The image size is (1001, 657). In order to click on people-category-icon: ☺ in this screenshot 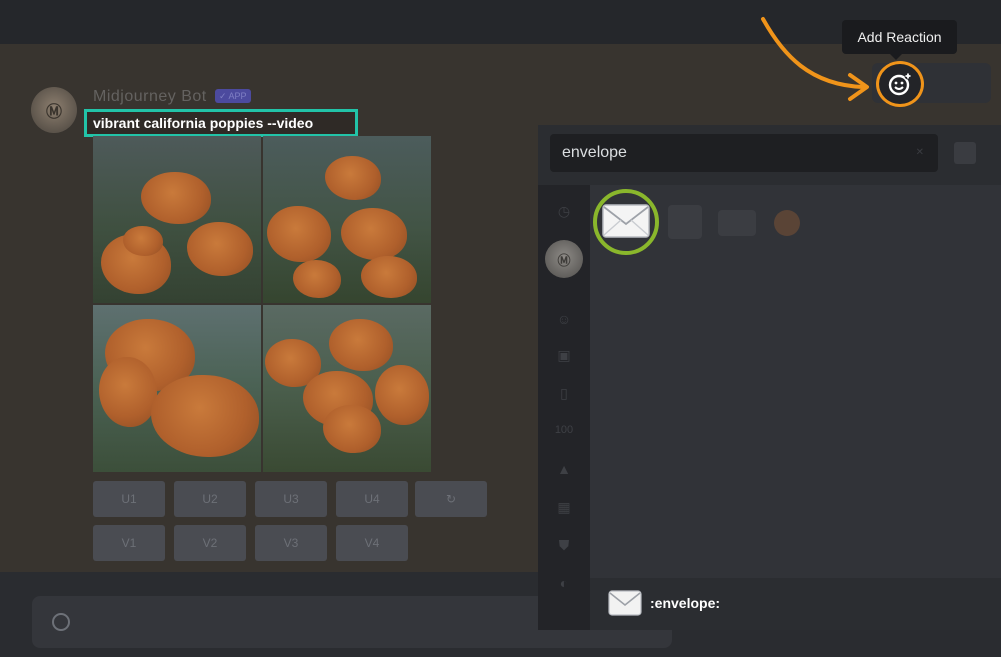, I will do `click(564, 319)`.